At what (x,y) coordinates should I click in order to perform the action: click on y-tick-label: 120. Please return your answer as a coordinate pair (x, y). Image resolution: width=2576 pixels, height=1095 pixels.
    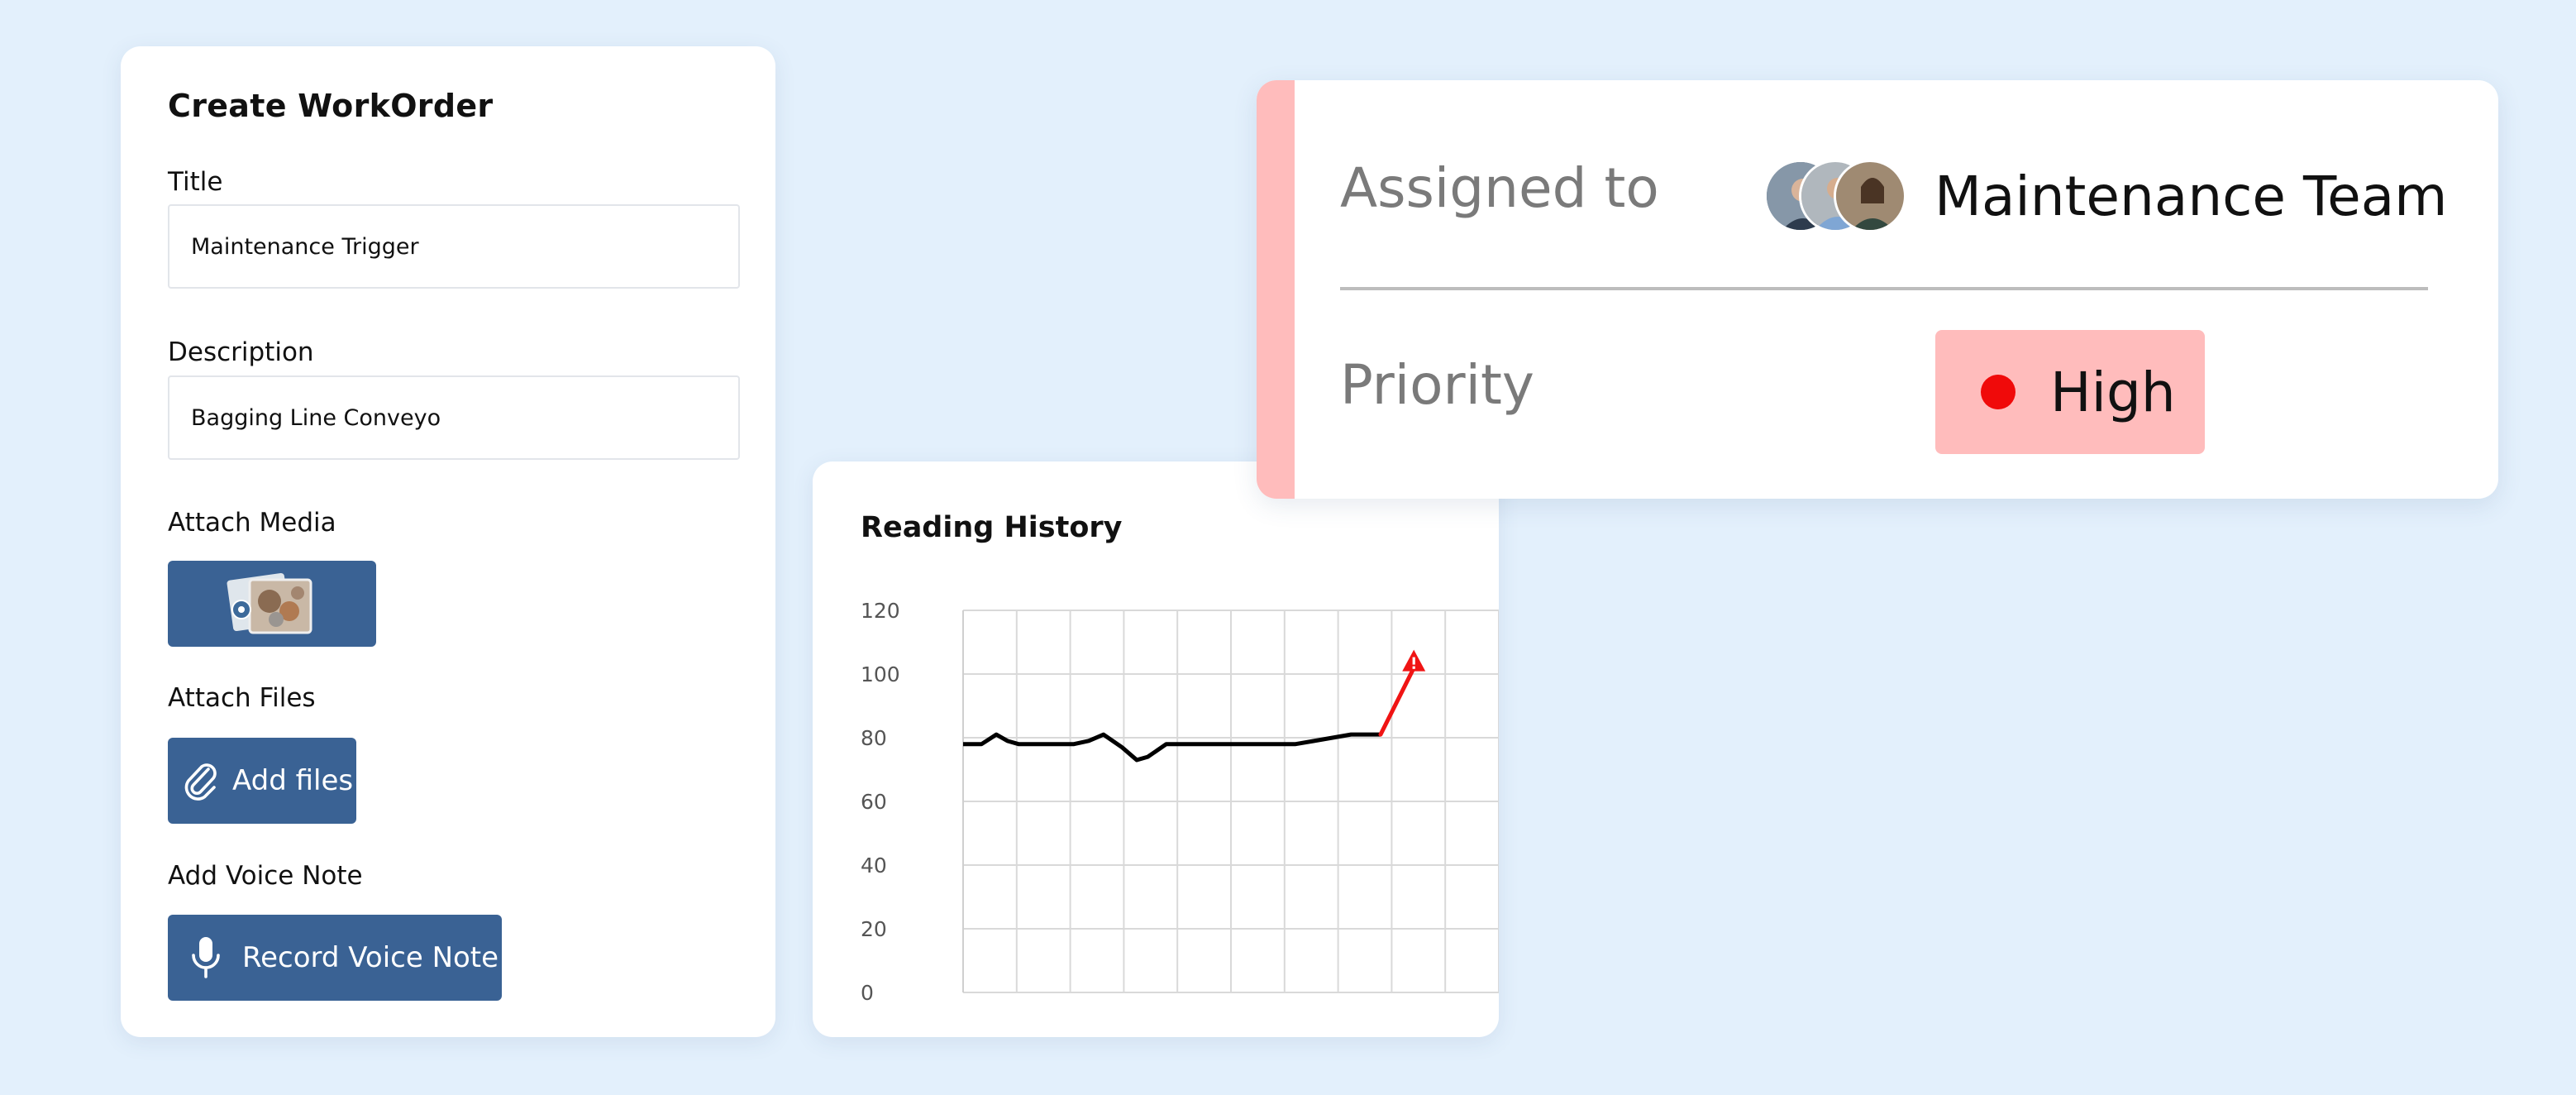
    Looking at the image, I should click on (880, 611).